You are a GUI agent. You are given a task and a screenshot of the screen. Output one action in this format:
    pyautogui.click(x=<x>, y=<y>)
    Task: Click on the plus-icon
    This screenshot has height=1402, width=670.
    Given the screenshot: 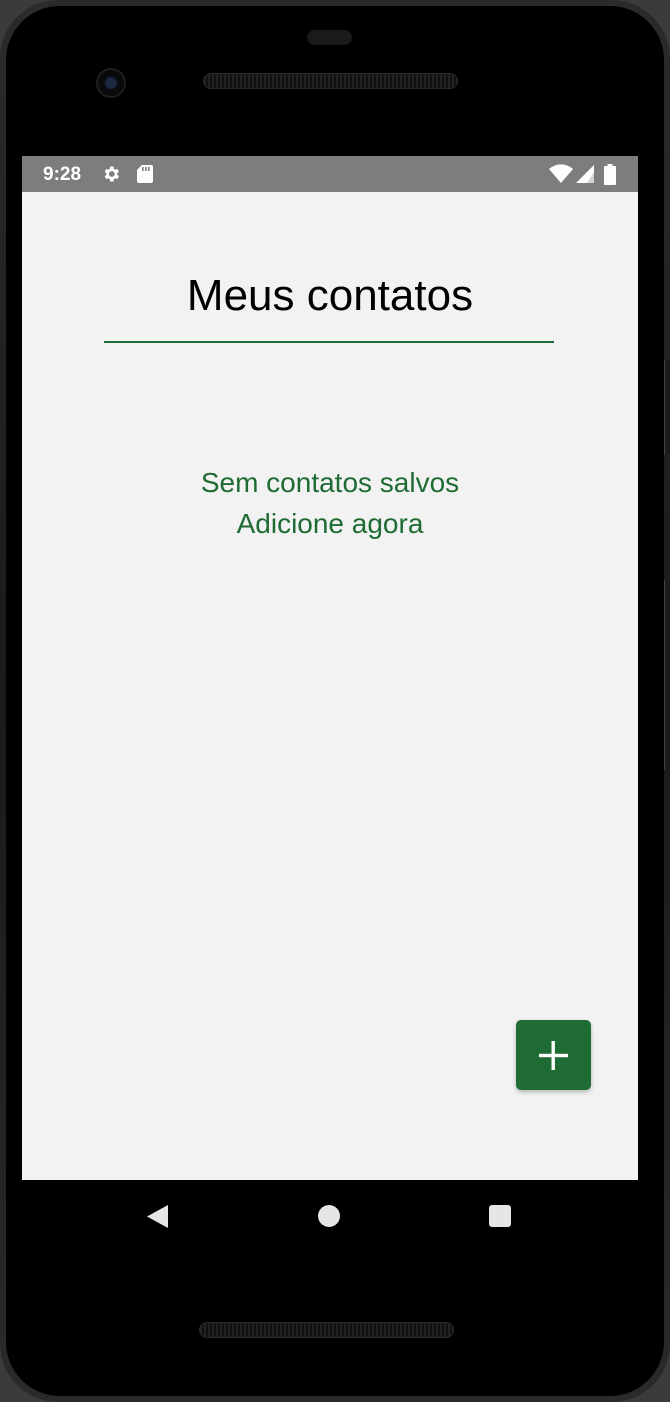 What is the action you would take?
    pyautogui.click(x=553, y=1055)
    